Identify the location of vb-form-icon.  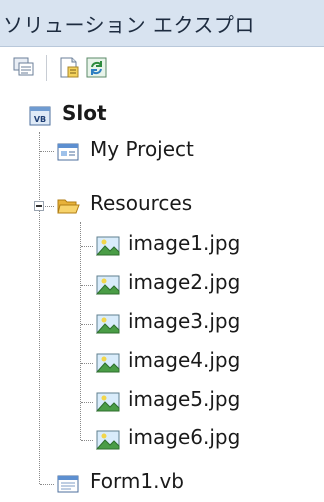
(68, 484).